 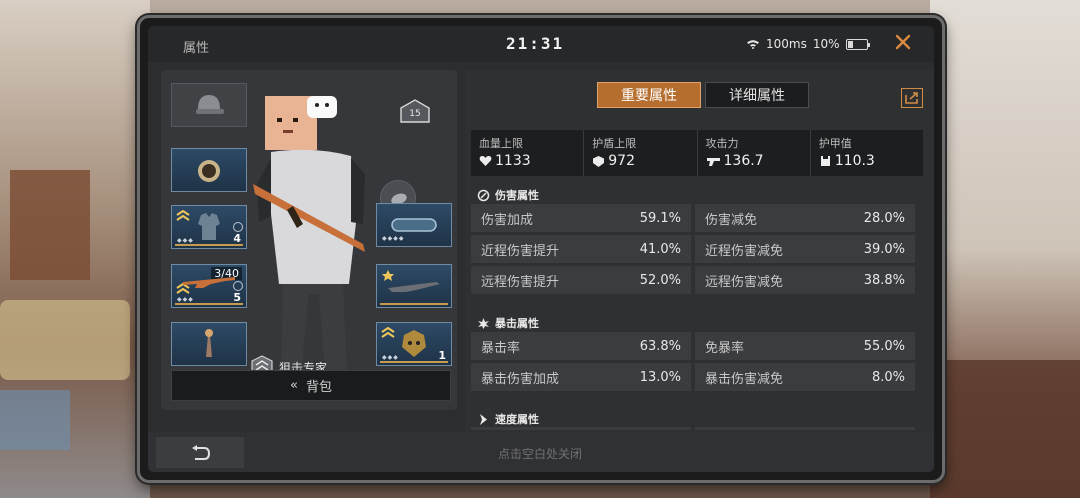 I want to click on attr-name: 远程伤害提升, so click(x=520, y=282).